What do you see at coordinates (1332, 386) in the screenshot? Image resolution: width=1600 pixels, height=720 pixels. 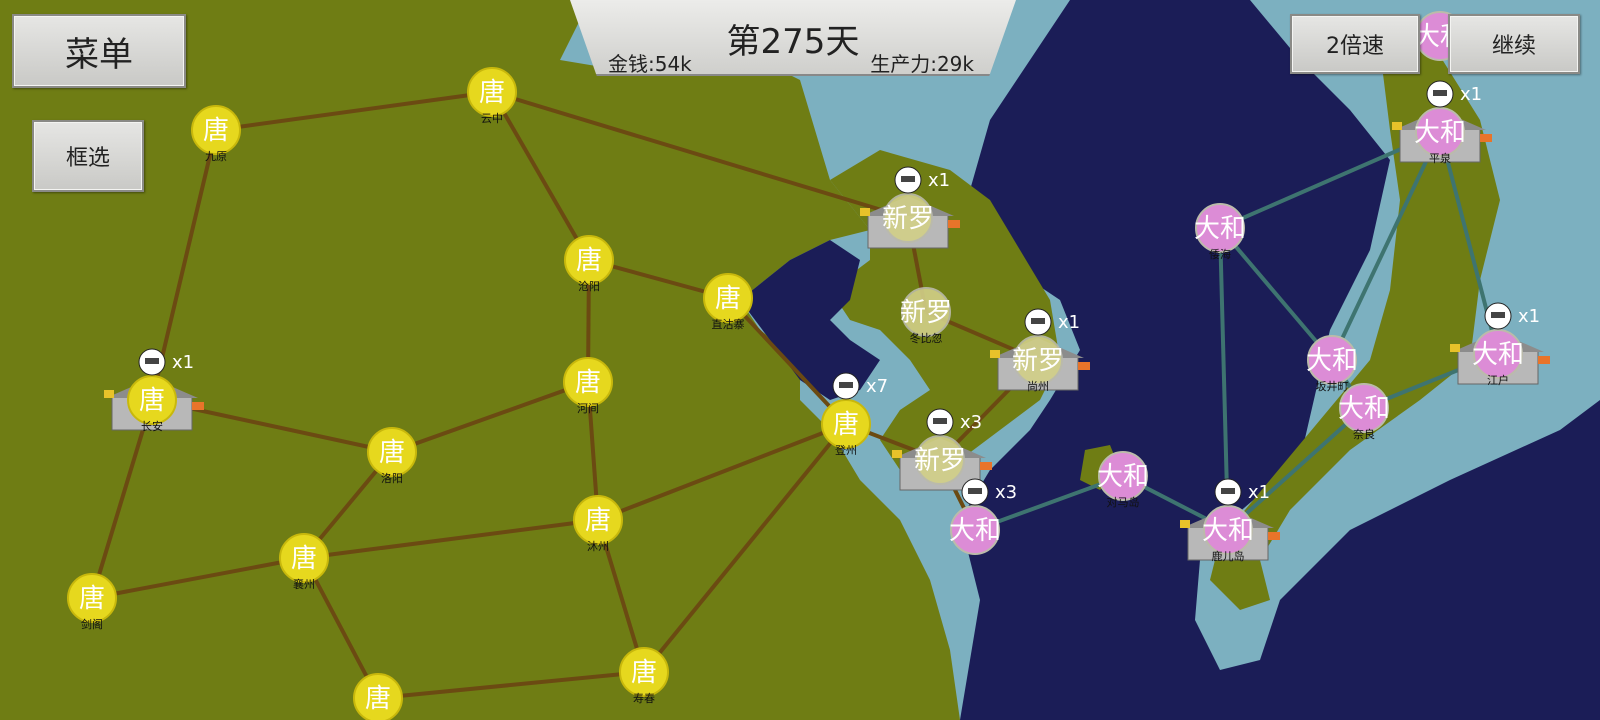 I see `city-name-label: 坂井町` at bounding box center [1332, 386].